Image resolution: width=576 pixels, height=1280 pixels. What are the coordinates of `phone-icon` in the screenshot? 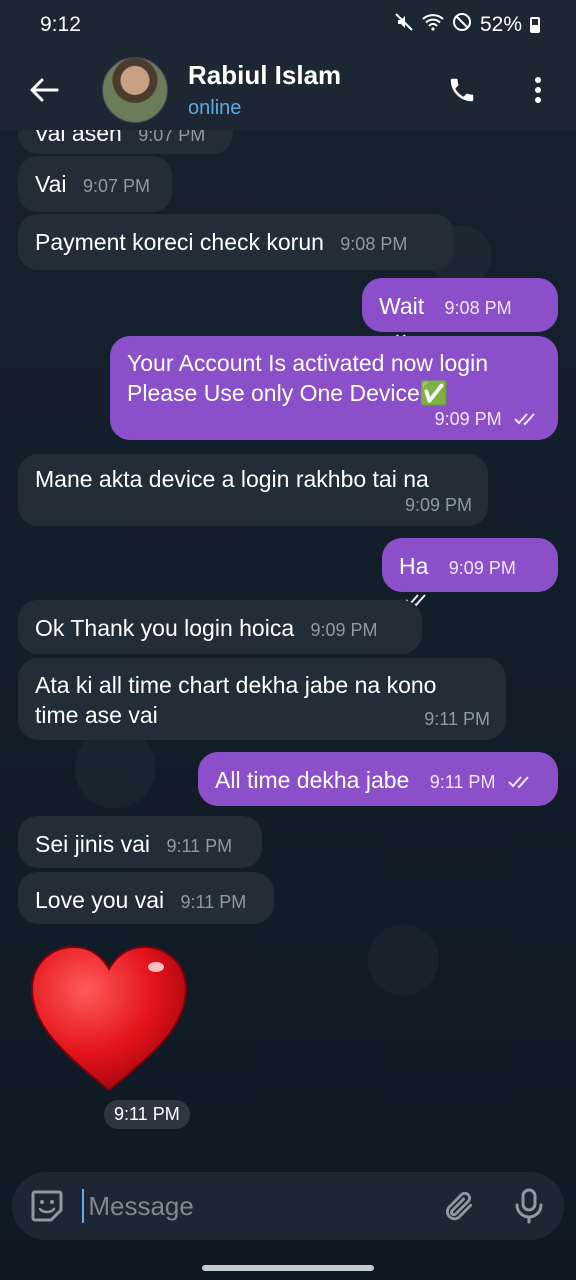 It's located at (462, 90).